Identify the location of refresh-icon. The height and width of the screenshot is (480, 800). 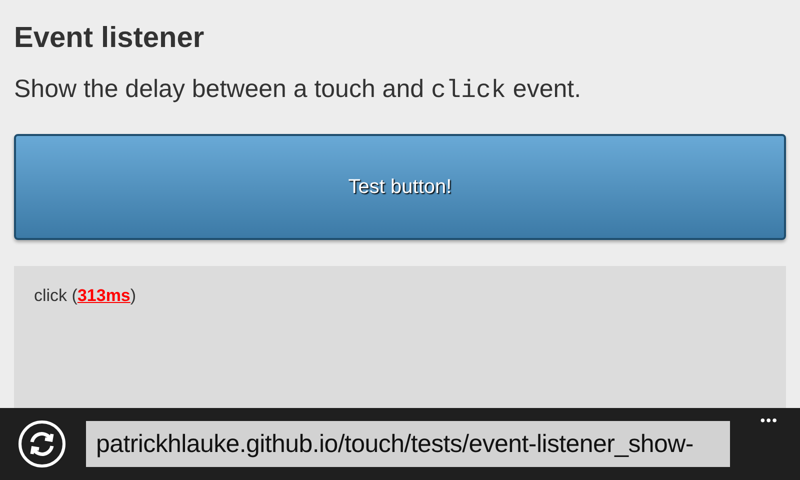
(42, 444).